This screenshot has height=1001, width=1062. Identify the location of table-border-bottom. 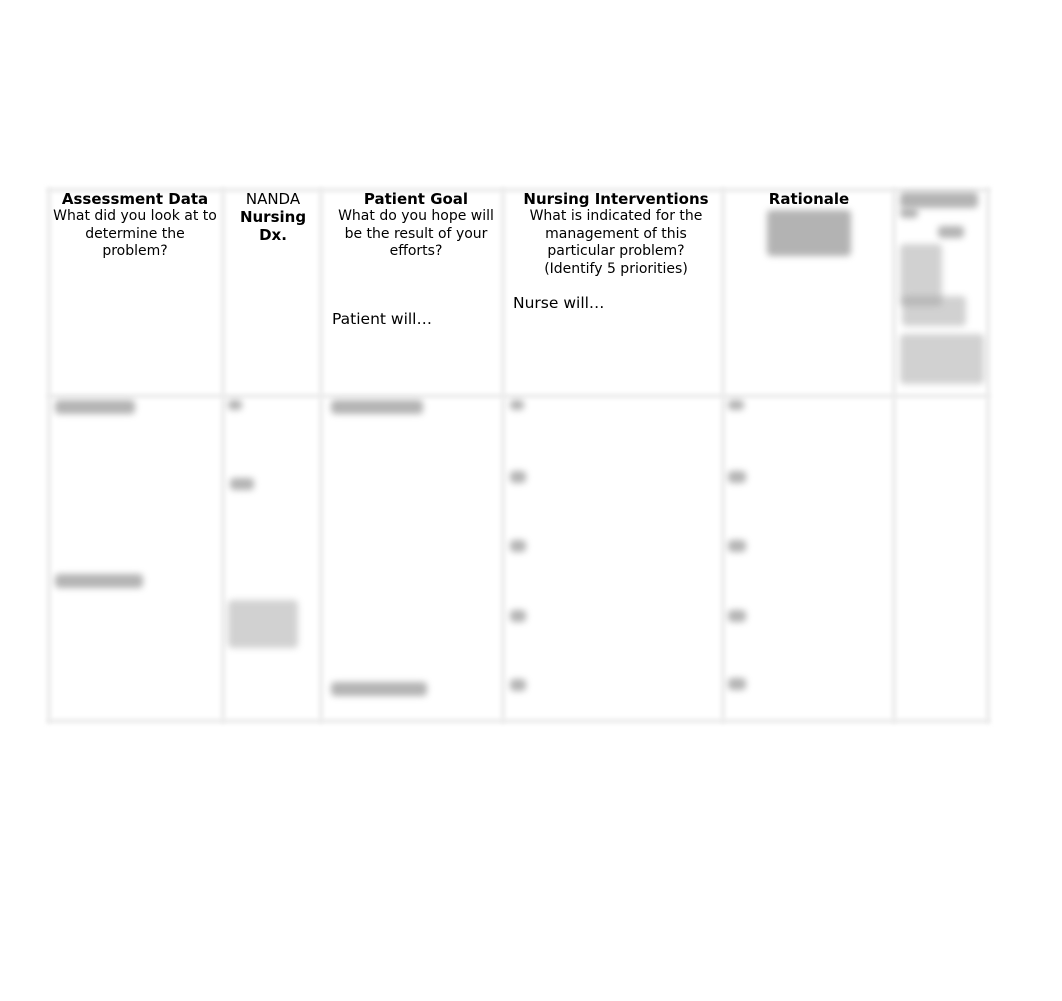
(518, 721).